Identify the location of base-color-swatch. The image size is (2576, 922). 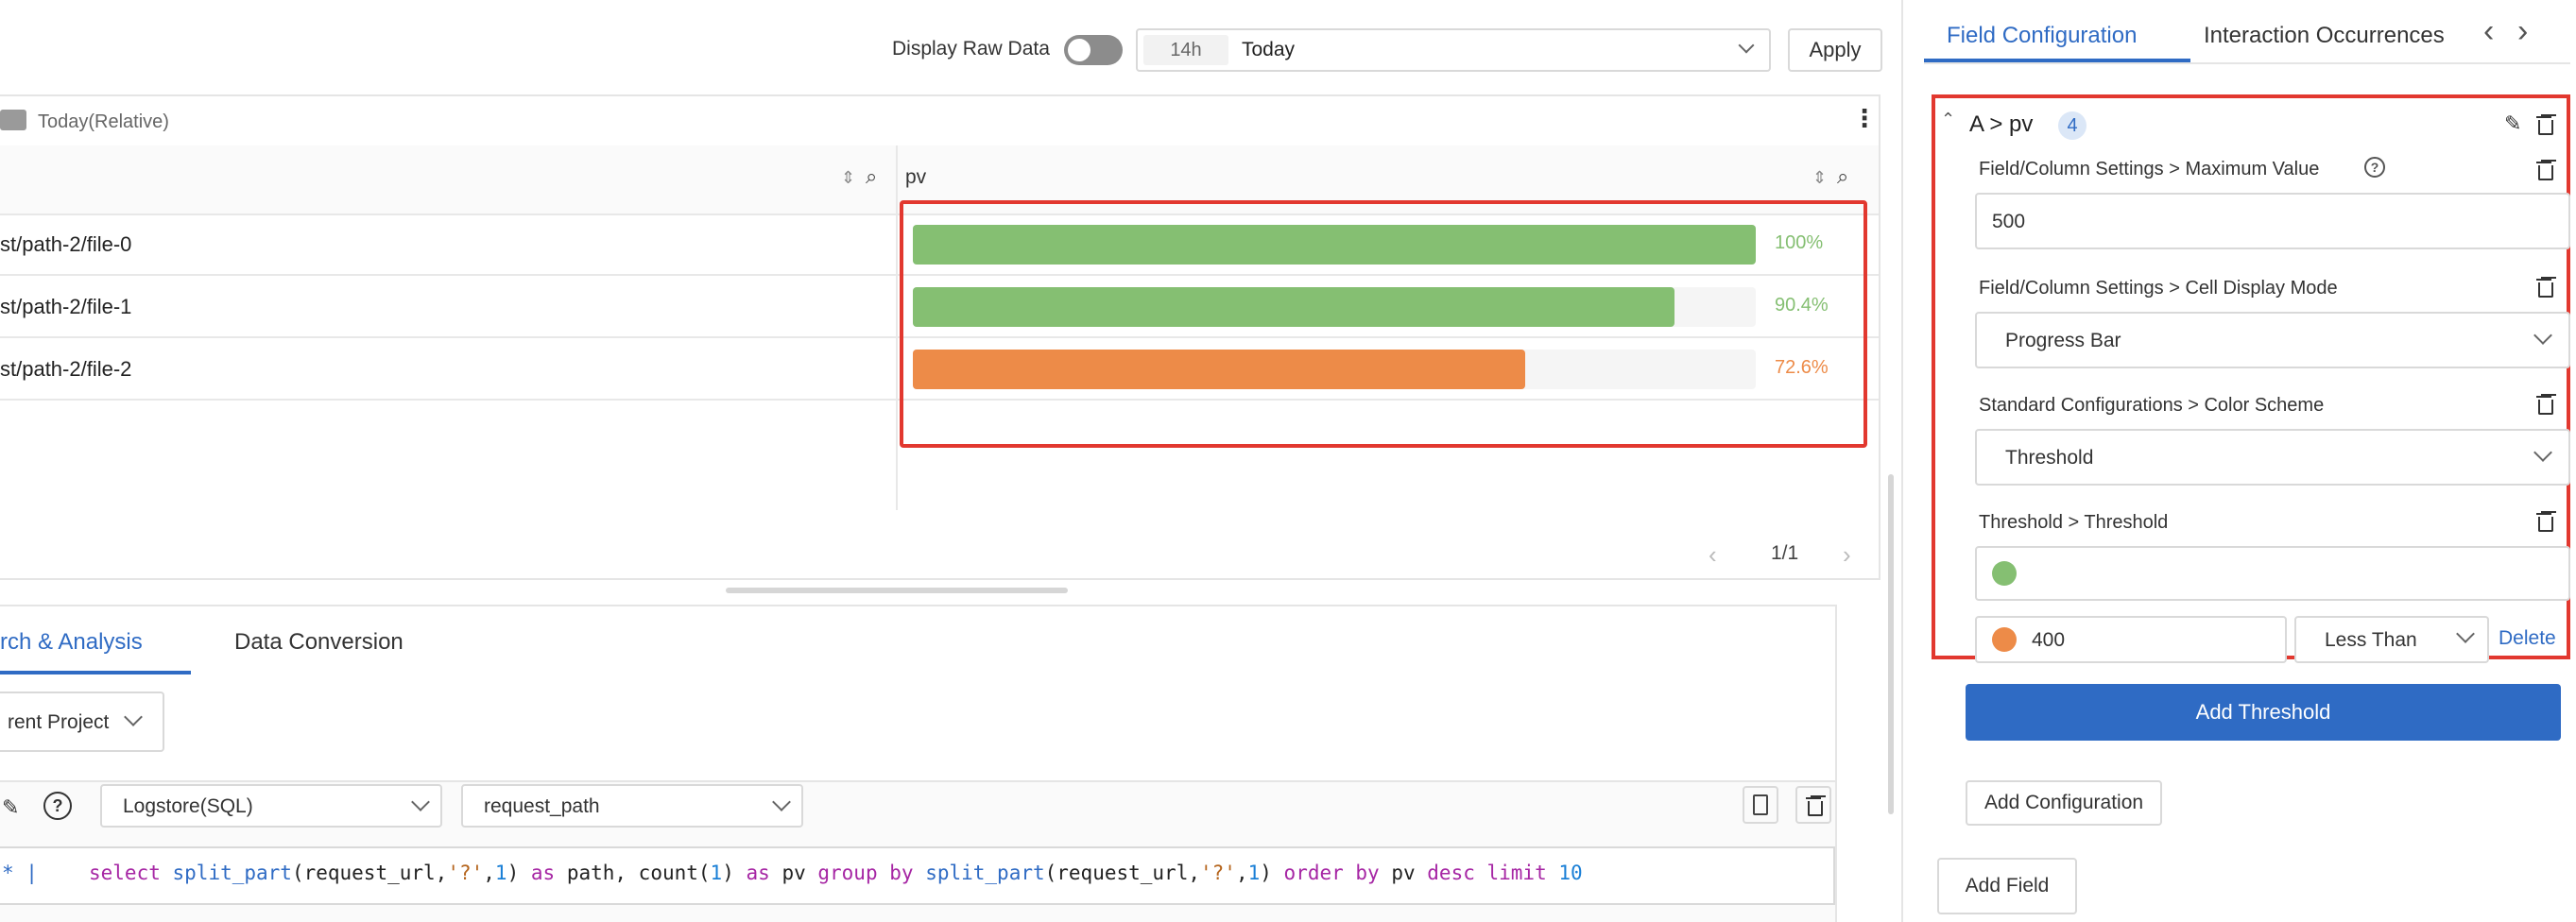
(2004, 573).